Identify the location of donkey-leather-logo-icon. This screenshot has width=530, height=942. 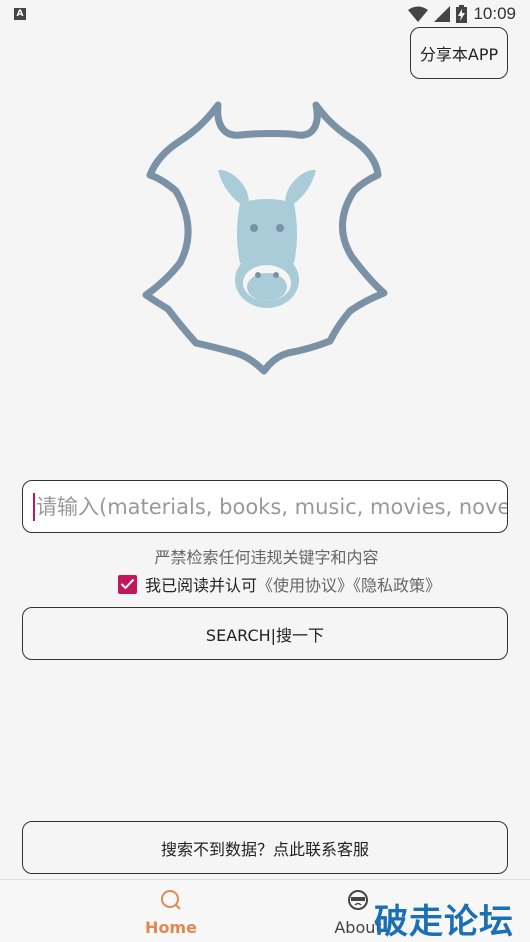
(265, 238).